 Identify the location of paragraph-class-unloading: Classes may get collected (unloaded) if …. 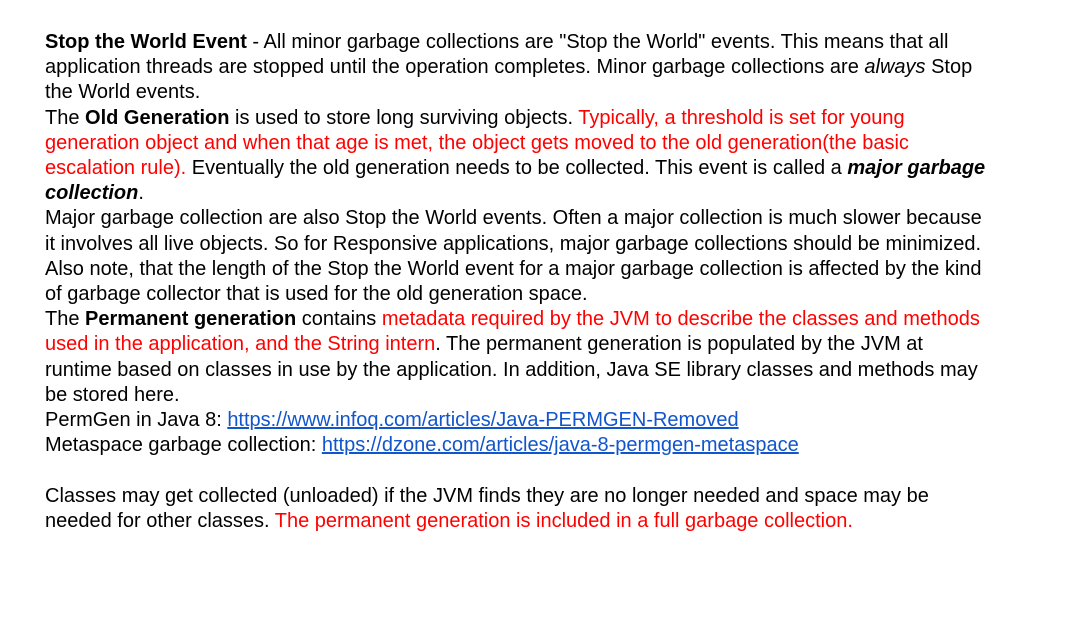
(520, 509).